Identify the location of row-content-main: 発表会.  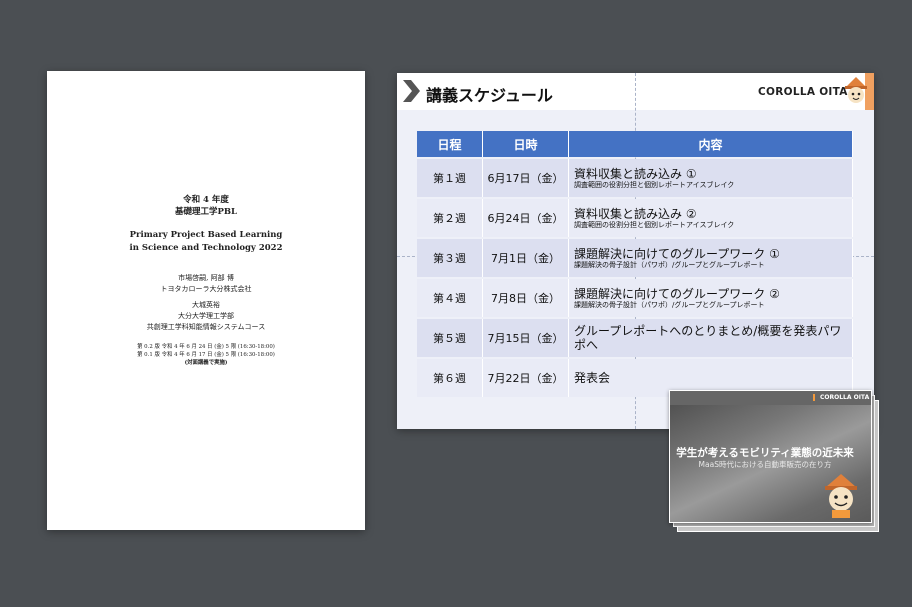
(592, 378).